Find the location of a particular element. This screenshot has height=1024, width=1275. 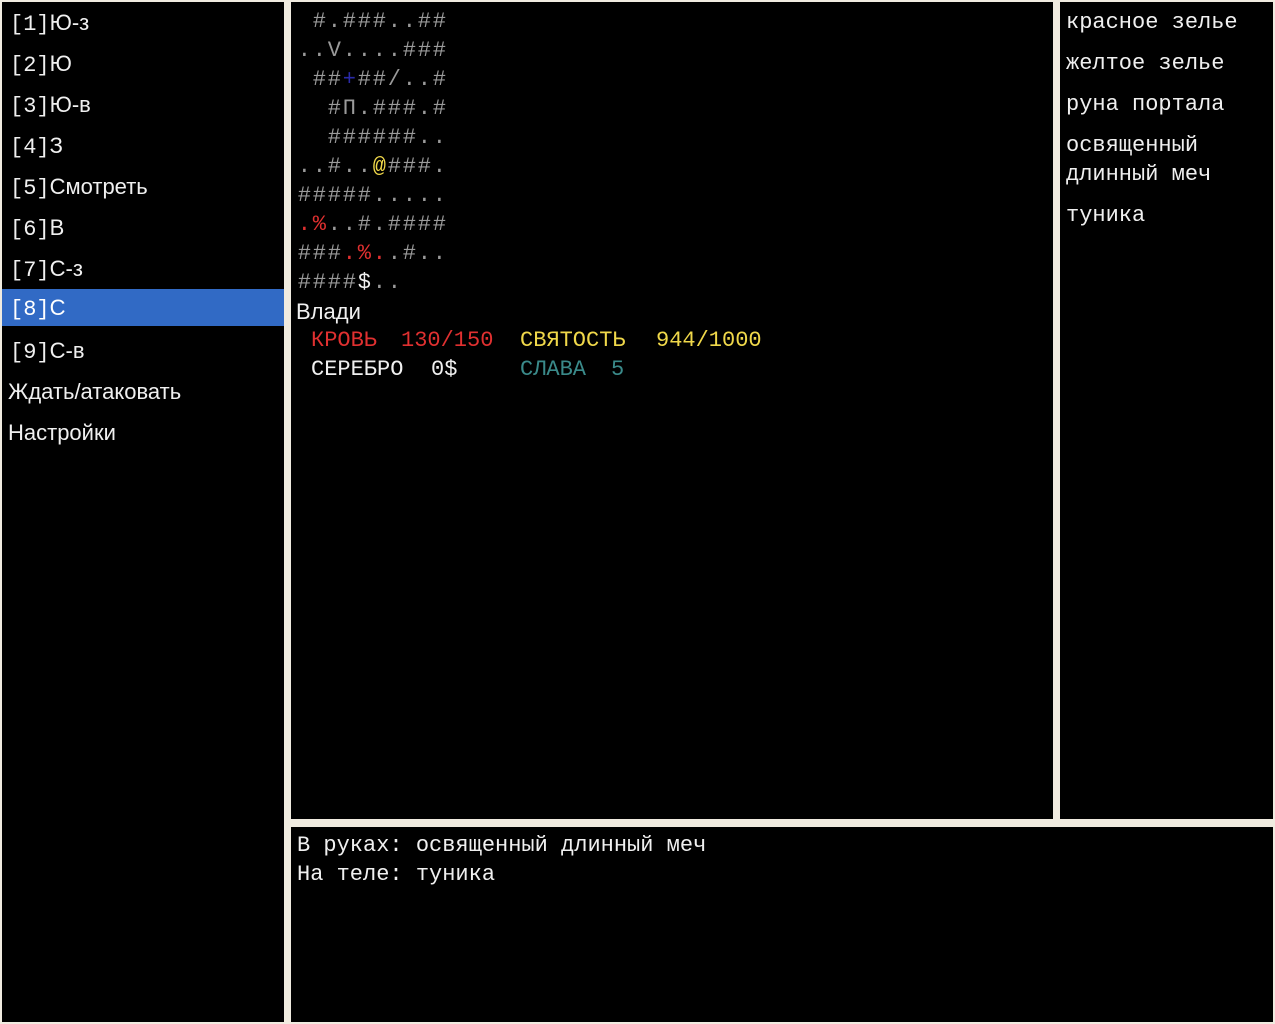

map-row: ##+##/..# is located at coordinates (372, 79).